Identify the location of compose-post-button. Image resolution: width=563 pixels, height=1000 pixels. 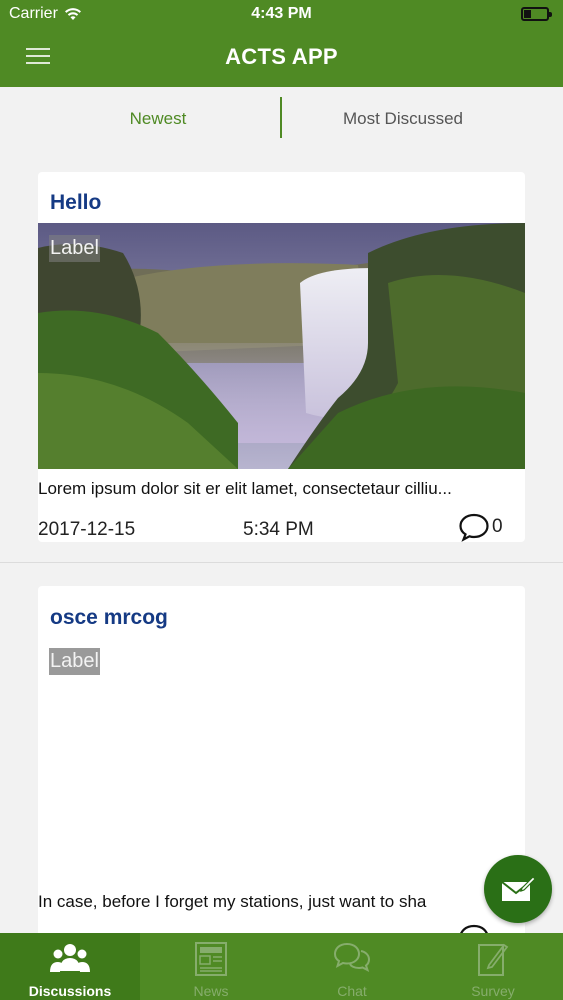
(518, 889).